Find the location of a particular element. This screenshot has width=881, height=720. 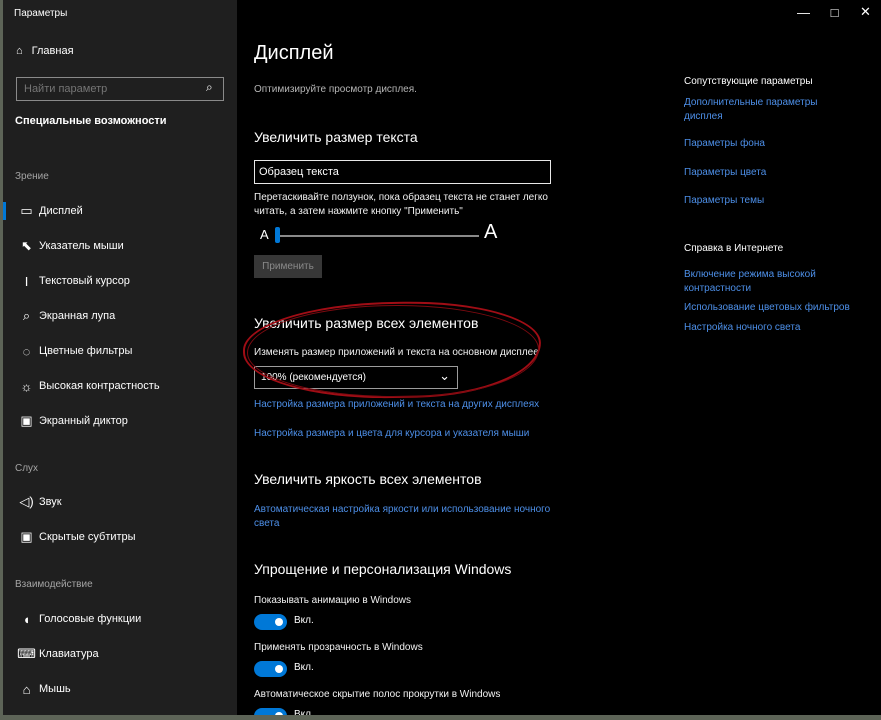

sidebar-item-color-filters: ◌ Цветные фильтры is located at coordinates (120, 351).